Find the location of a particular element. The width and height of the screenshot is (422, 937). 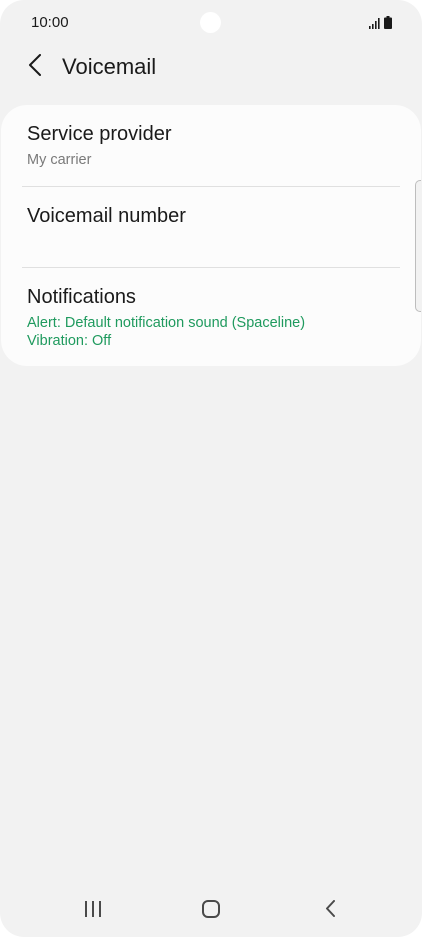

back-button is located at coordinates (35, 67).